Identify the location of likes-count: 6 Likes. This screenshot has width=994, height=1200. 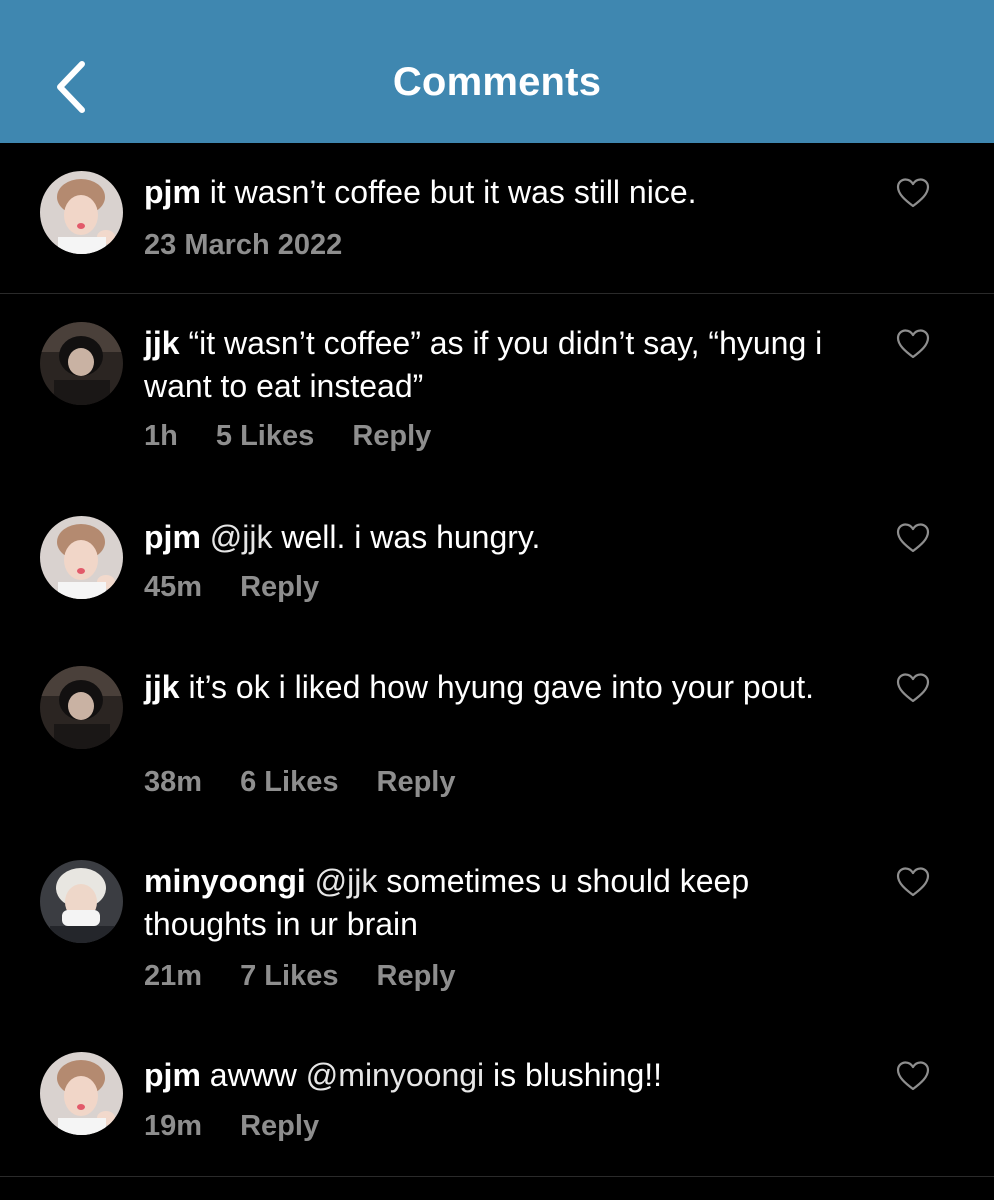
(289, 782).